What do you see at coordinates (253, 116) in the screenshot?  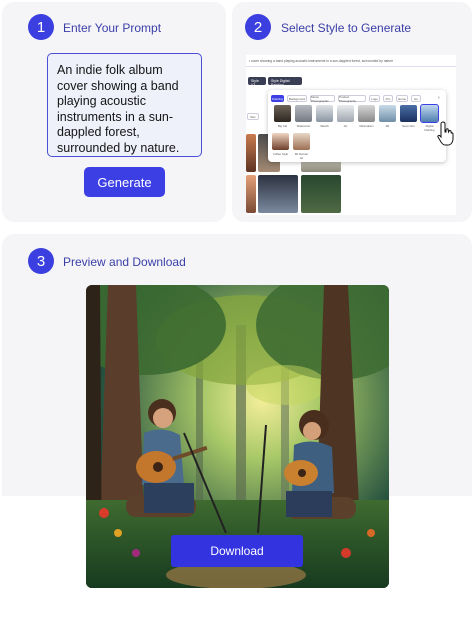 I see `mini-side-tab: Rec` at bounding box center [253, 116].